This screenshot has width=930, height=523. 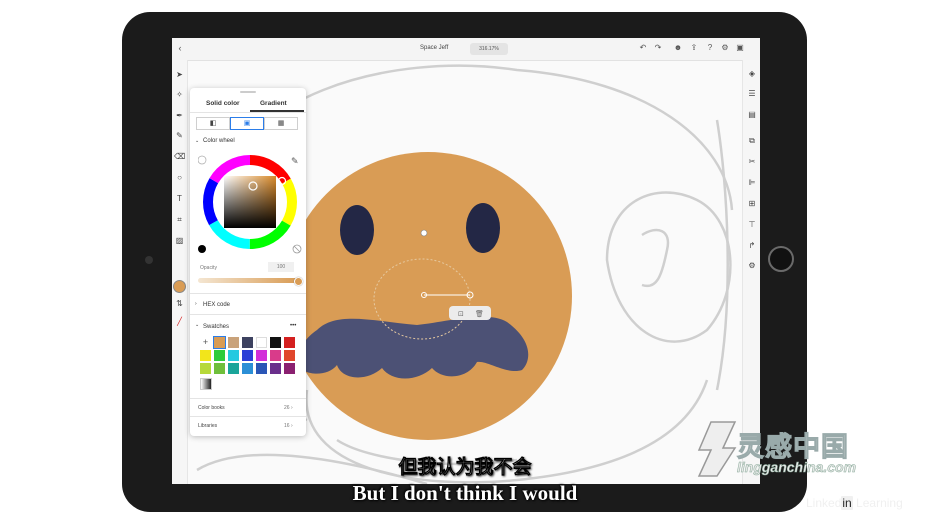 What do you see at coordinates (179, 177) in the screenshot?
I see `shape-icon: ○` at bounding box center [179, 177].